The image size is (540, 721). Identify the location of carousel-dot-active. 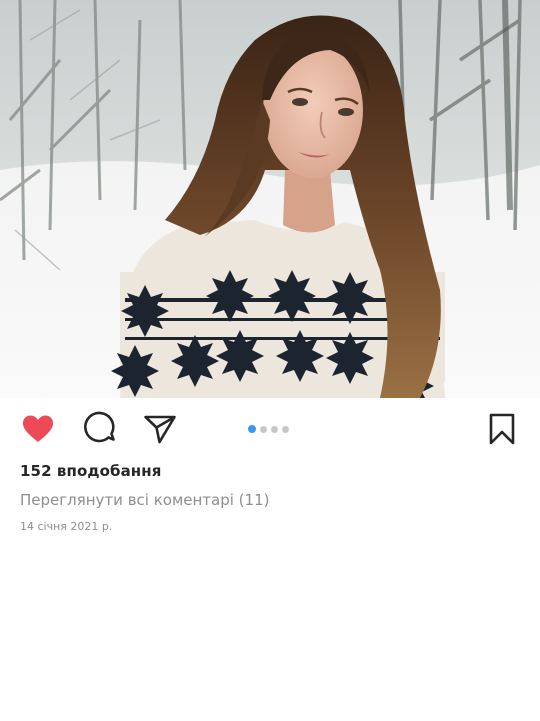
(252, 429).